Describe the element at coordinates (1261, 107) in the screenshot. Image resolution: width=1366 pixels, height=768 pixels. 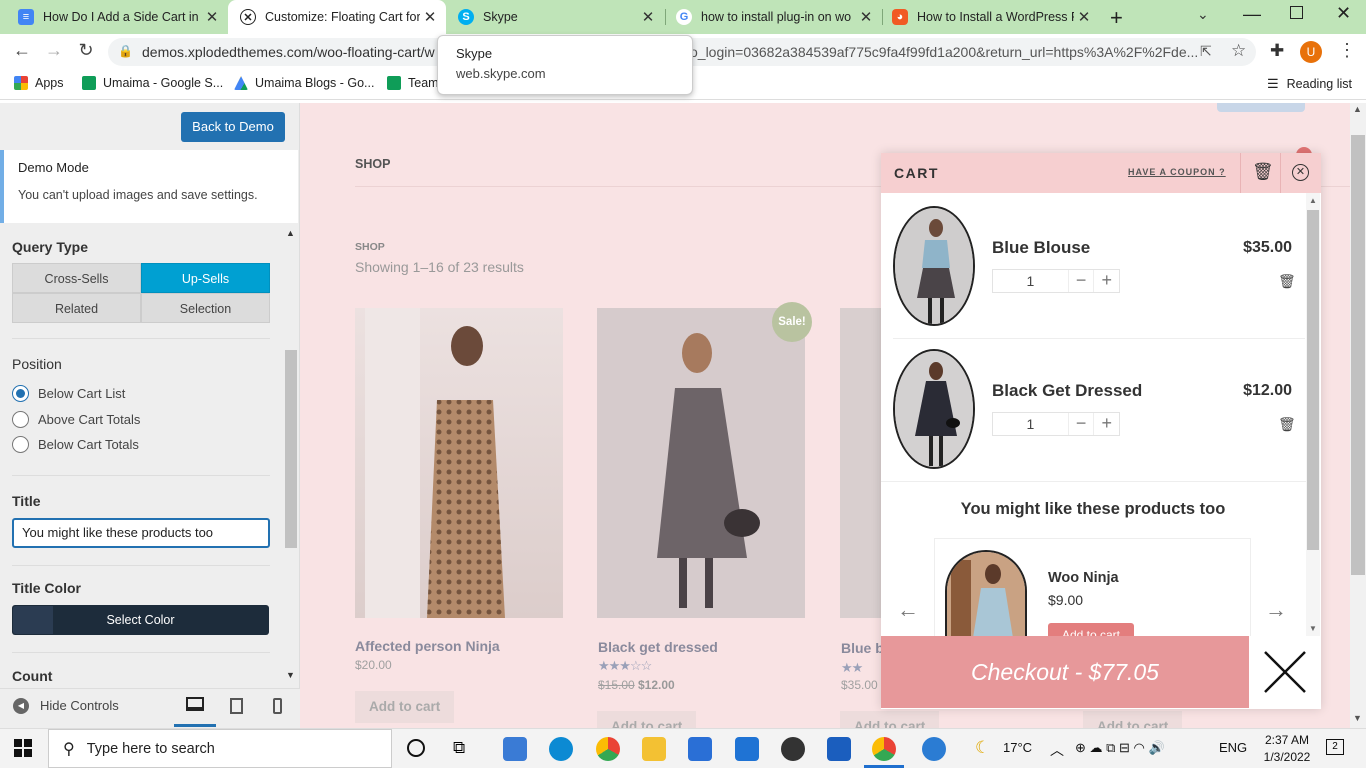
I see `header-button-fragment` at that location.